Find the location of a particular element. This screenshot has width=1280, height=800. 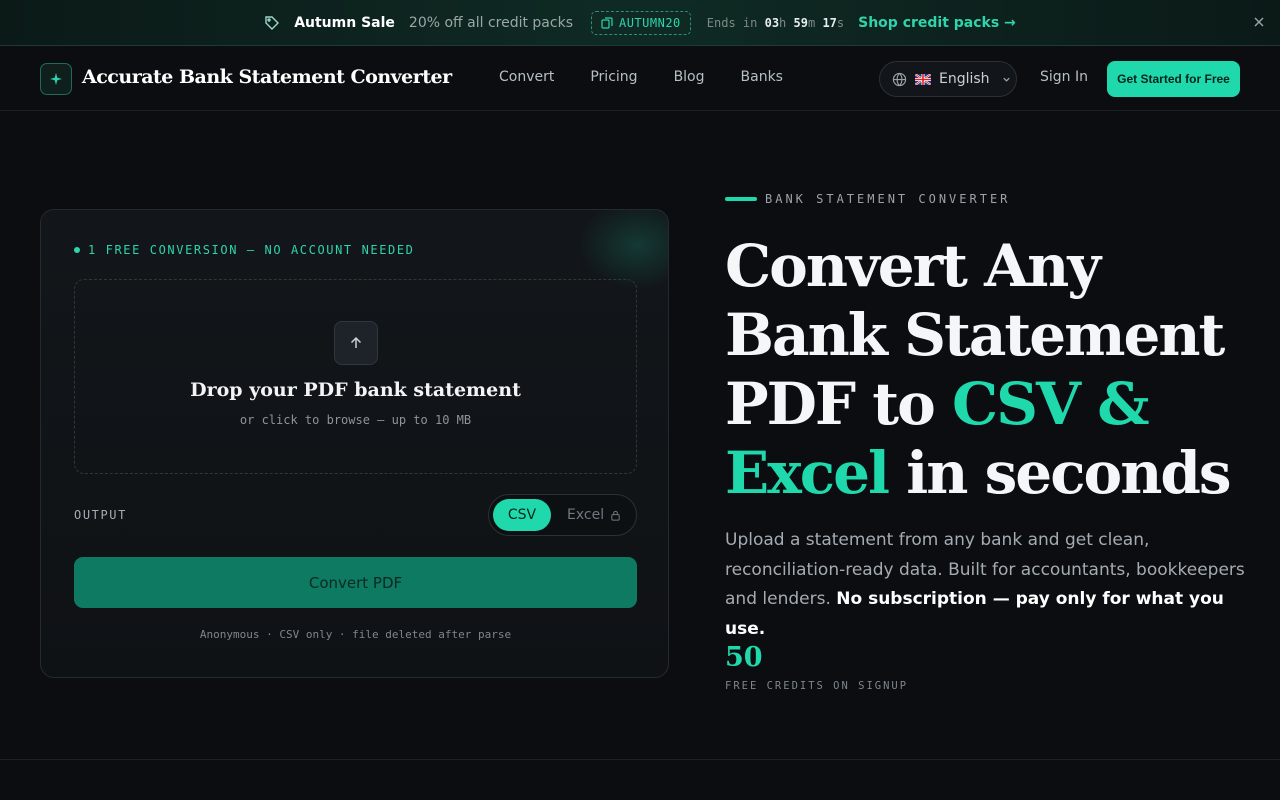

nav-pricing: Pricing is located at coordinates (613, 77).